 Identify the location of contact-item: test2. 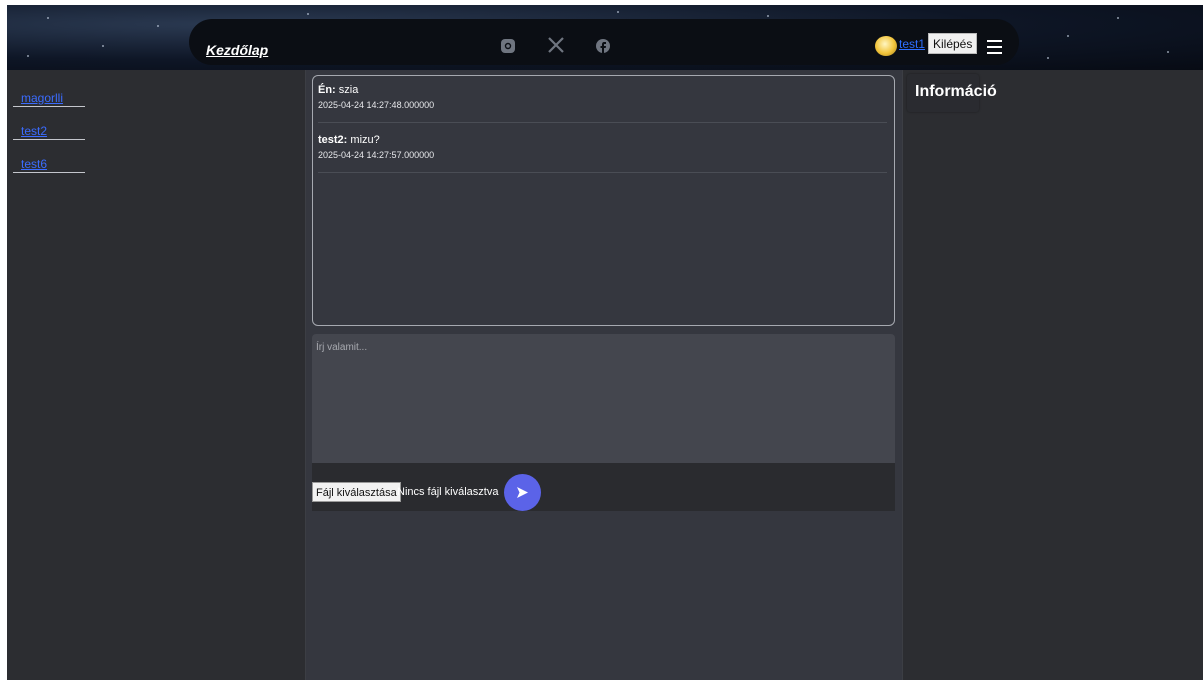
(49, 123).